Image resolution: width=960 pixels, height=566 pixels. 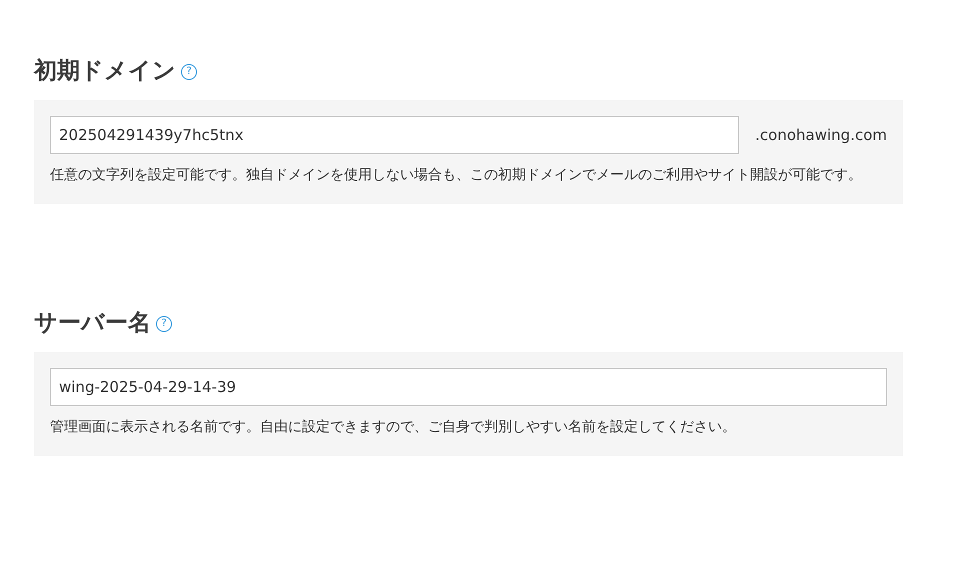 What do you see at coordinates (821, 135) in the screenshot?
I see `domain-suffix: .conohawing.com` at bounding box center [821, 135].